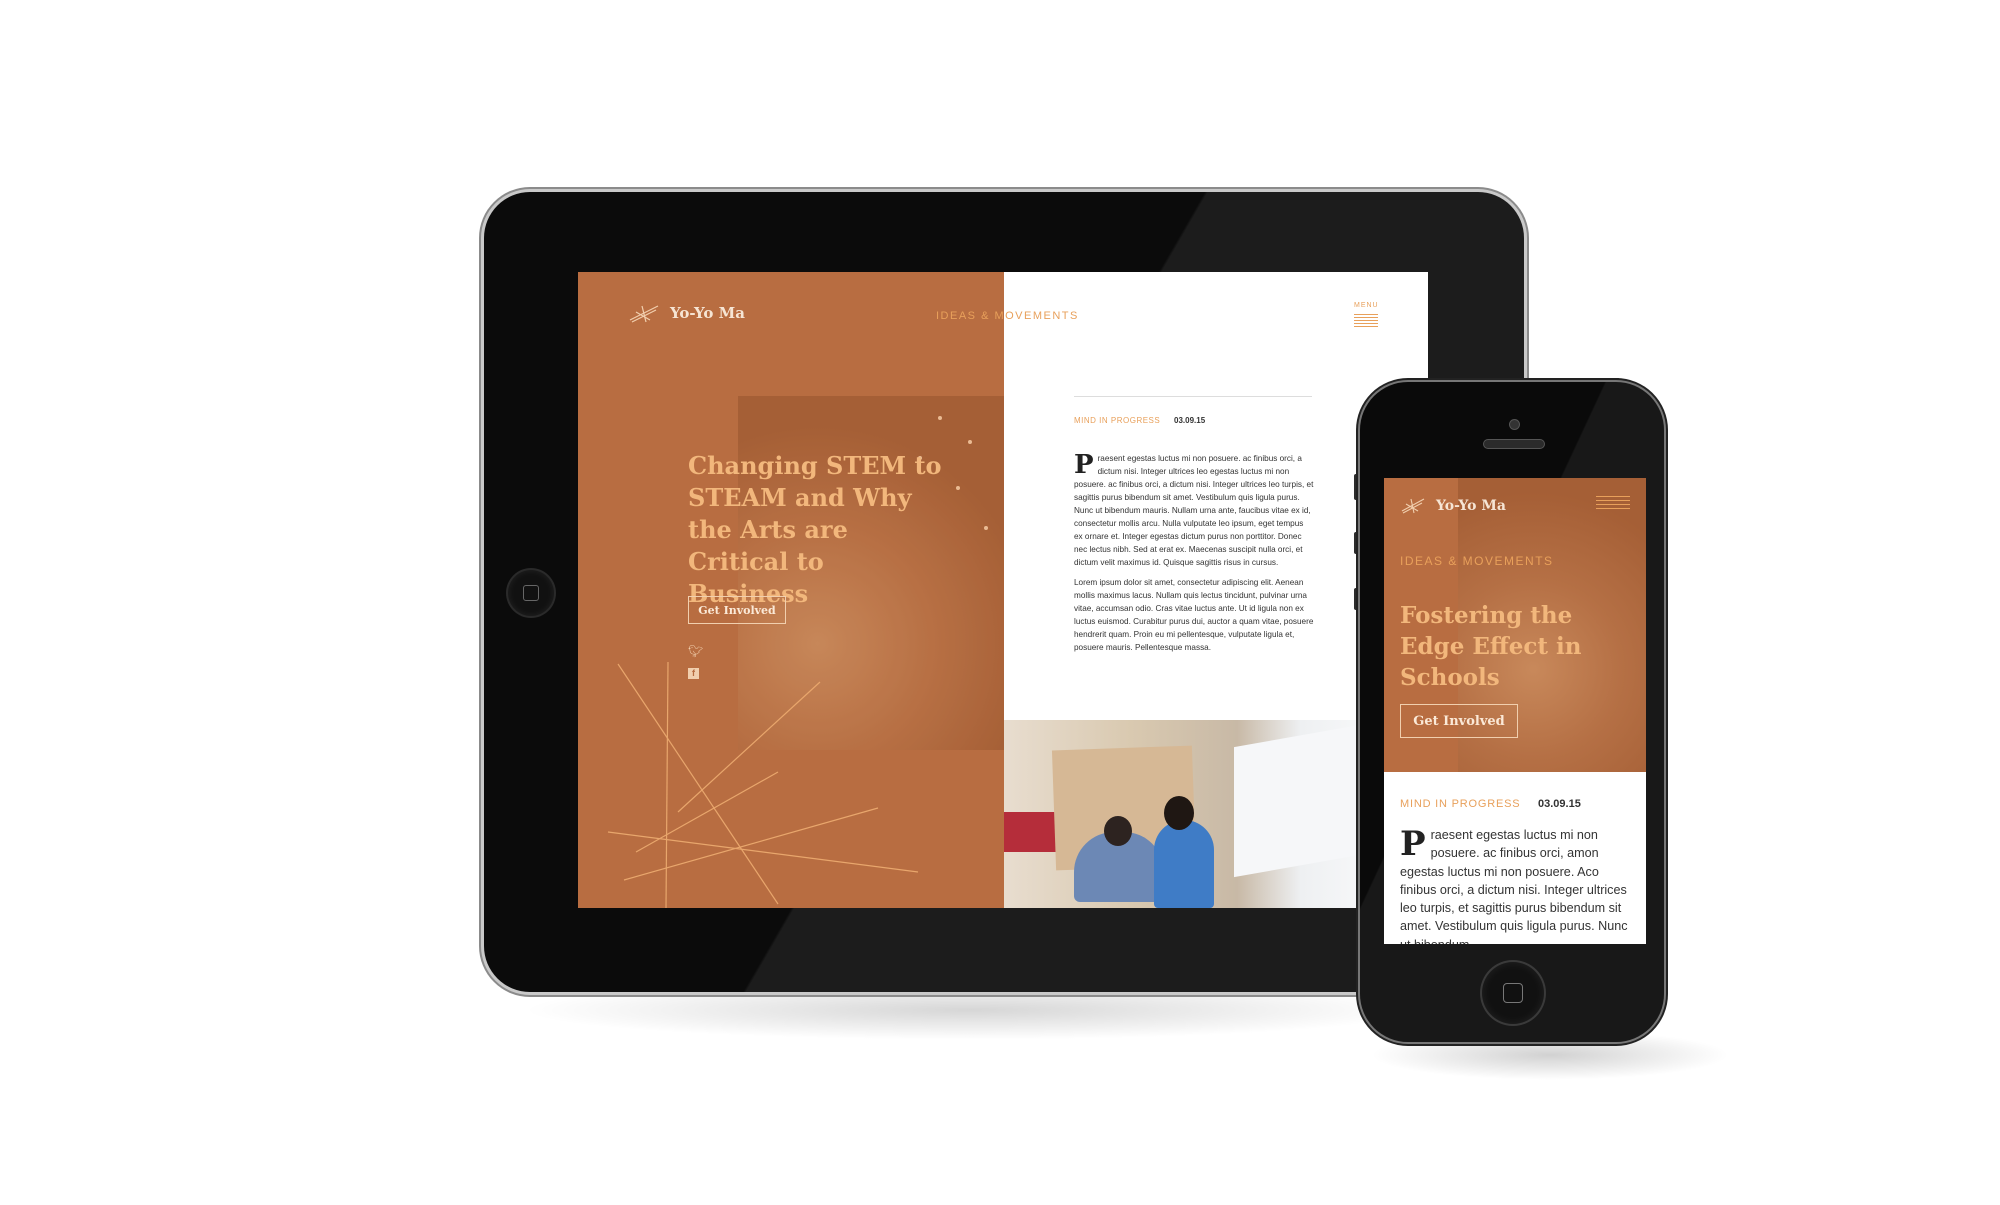 The width and height of the screenshot is (2000, 1205). Describe the element at coordinates (1356, 543) in the screenshot. I see `phone-volume-up` at that location.